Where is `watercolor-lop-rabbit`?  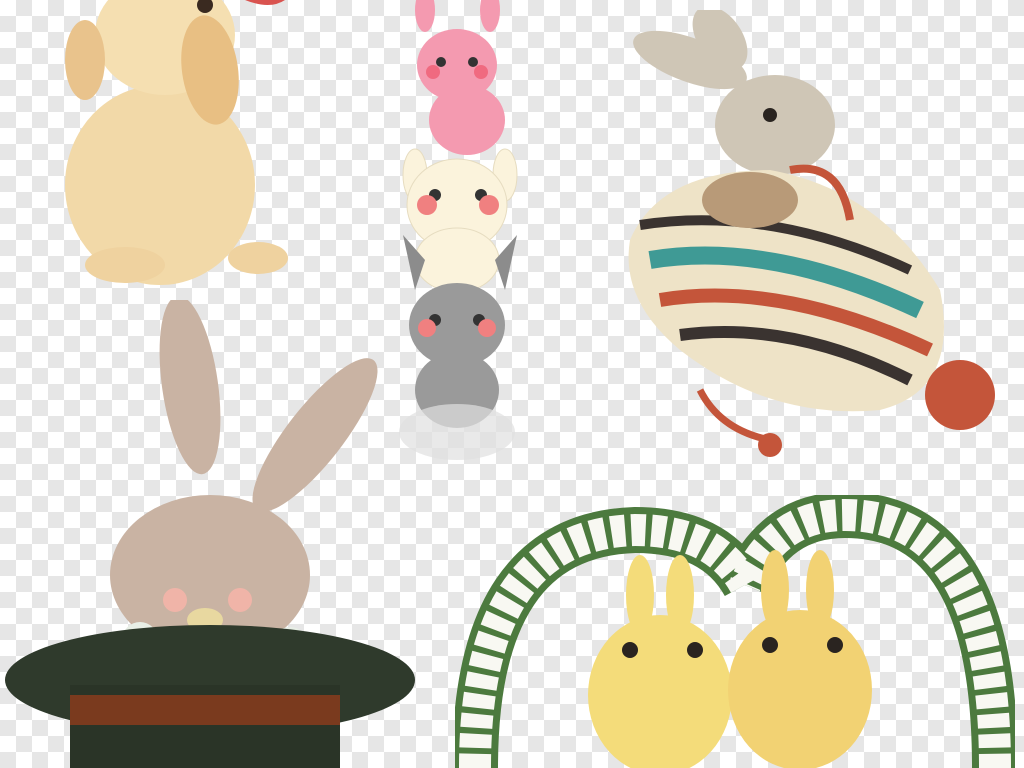 watercolor-lop-rabbit is located at coordinates (176, 142).